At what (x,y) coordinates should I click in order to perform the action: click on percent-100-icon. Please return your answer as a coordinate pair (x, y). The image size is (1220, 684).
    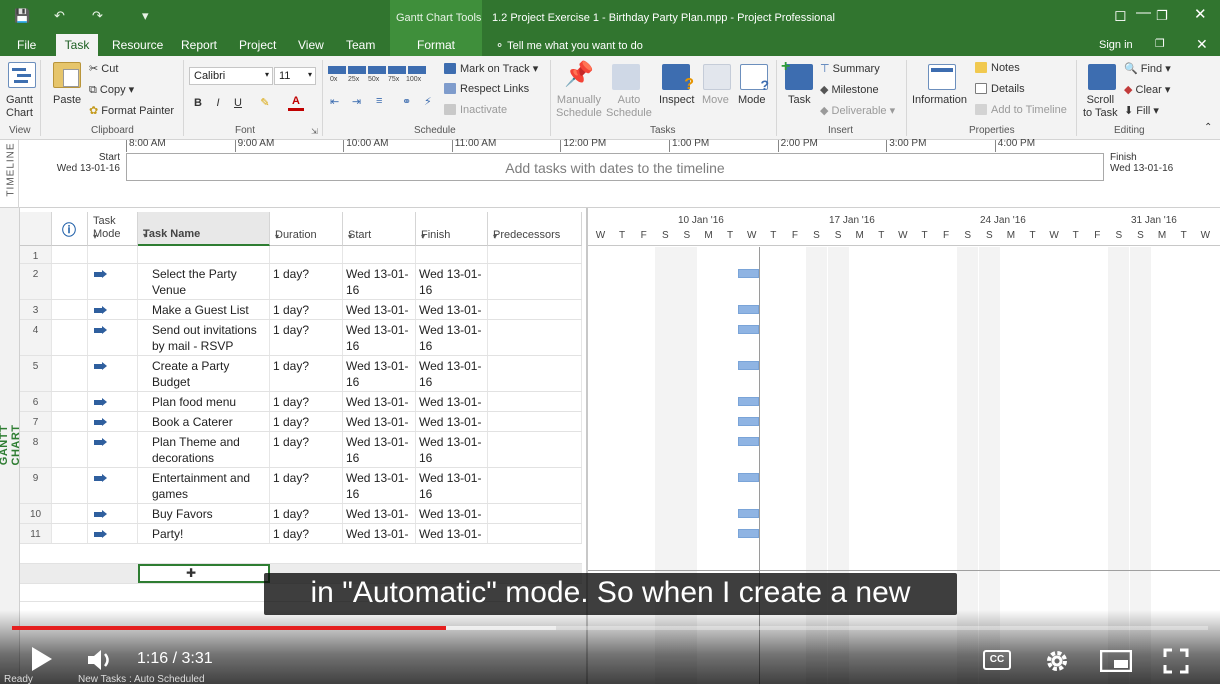
    Looking at the image, I should click on (417, 70).